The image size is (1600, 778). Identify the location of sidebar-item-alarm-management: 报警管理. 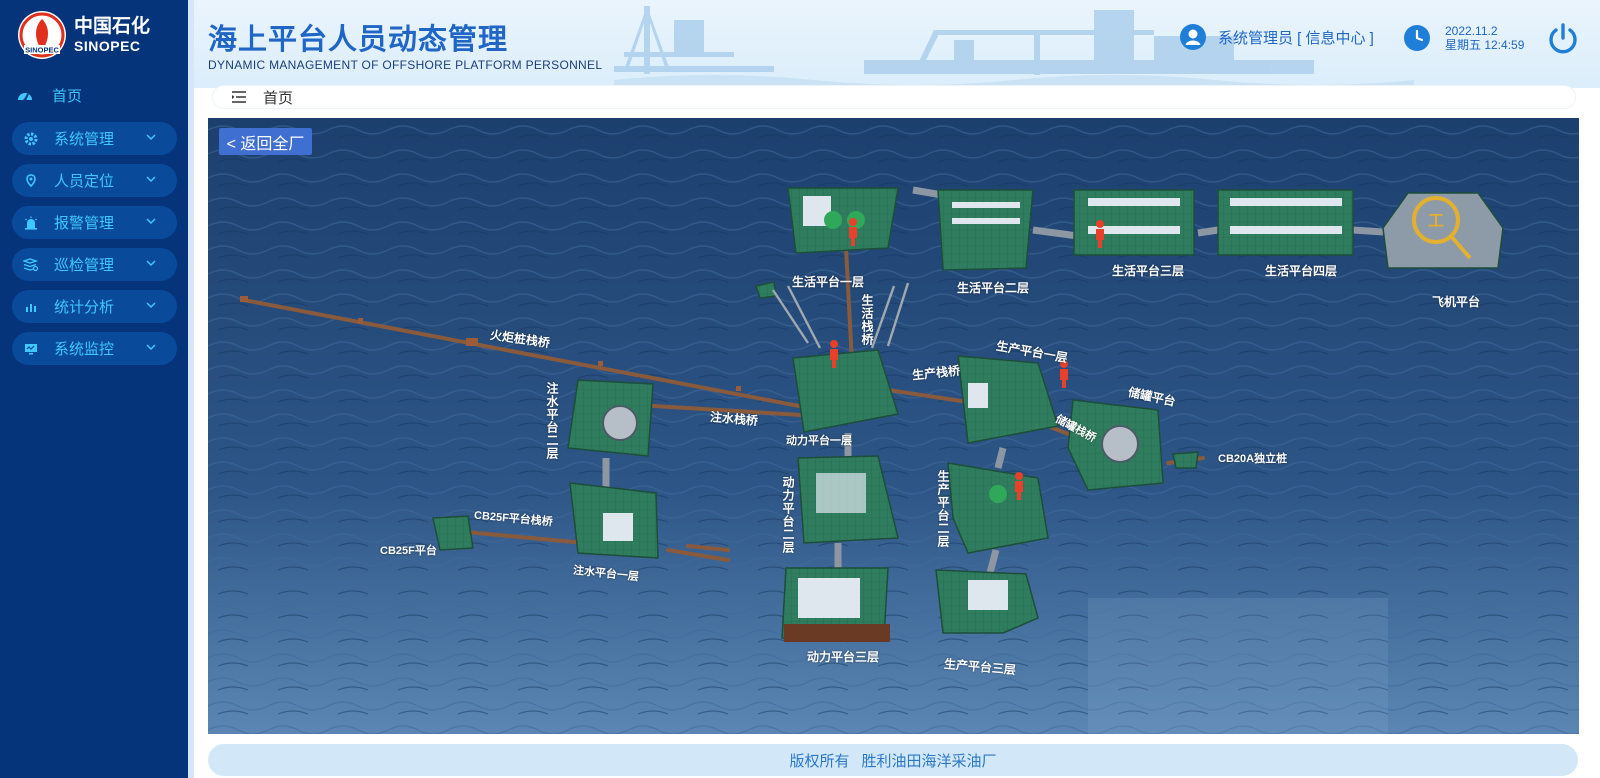
(94, 222).